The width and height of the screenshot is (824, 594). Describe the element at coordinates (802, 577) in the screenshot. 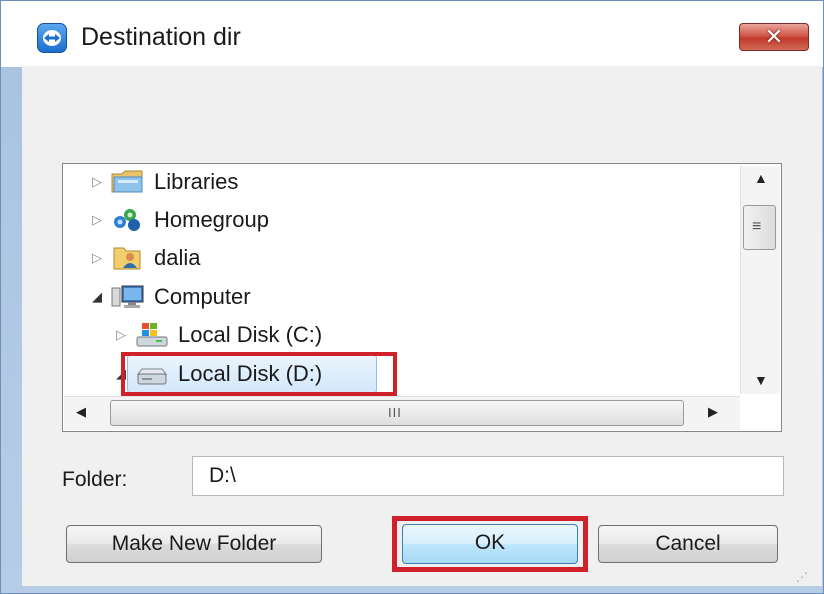

I see `resize-grip-icon: ⋰` at that location.